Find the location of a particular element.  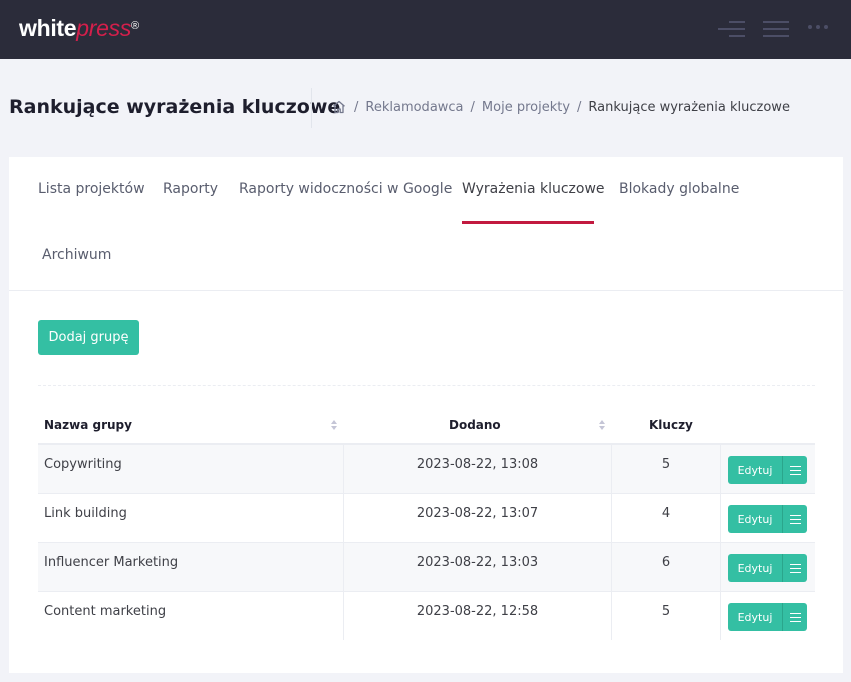

breadcrumb-item-reklamodawca: Reklamodawca is located at coordinates (414, 107).